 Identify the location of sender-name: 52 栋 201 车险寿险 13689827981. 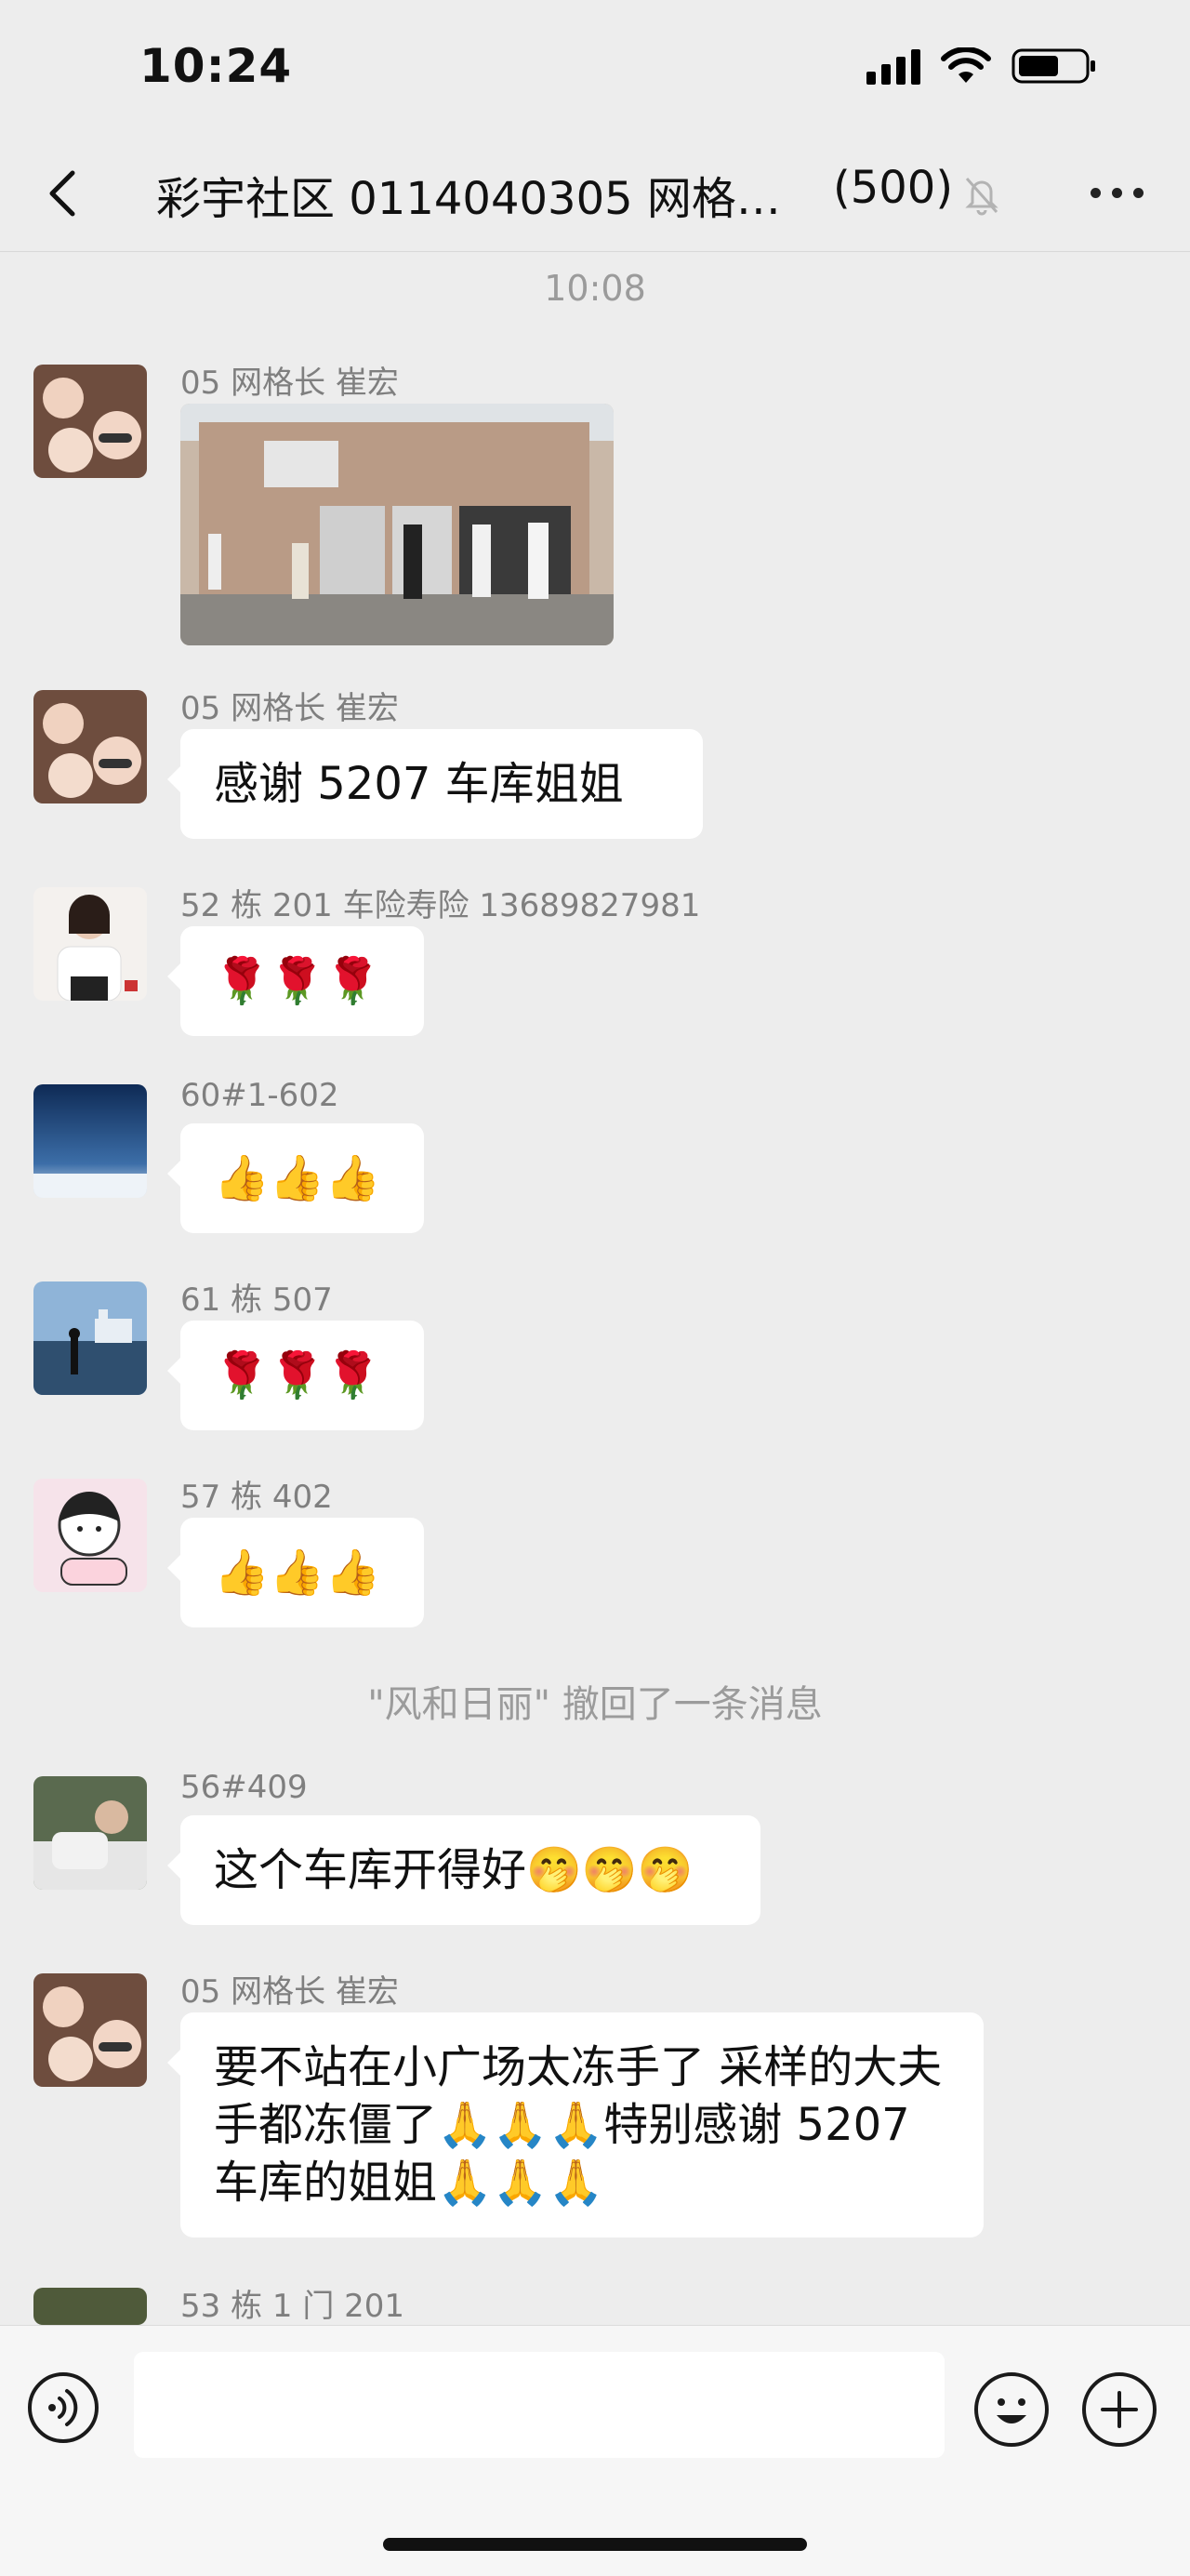
(440, 905).